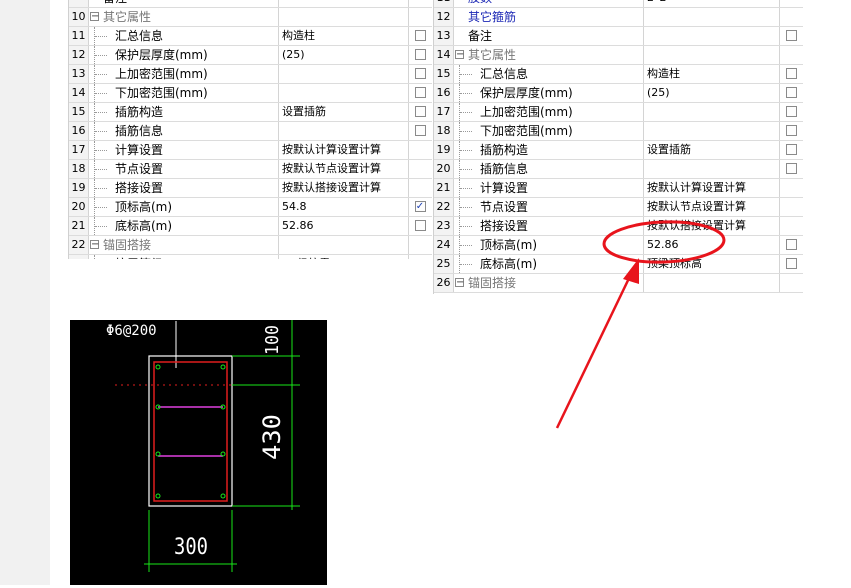 The image size is (851, 588). What do you see at coordinates (420, 206) in the screenshot?
I see `attach-checkbox: ✓` at bounding box center [420, 206].